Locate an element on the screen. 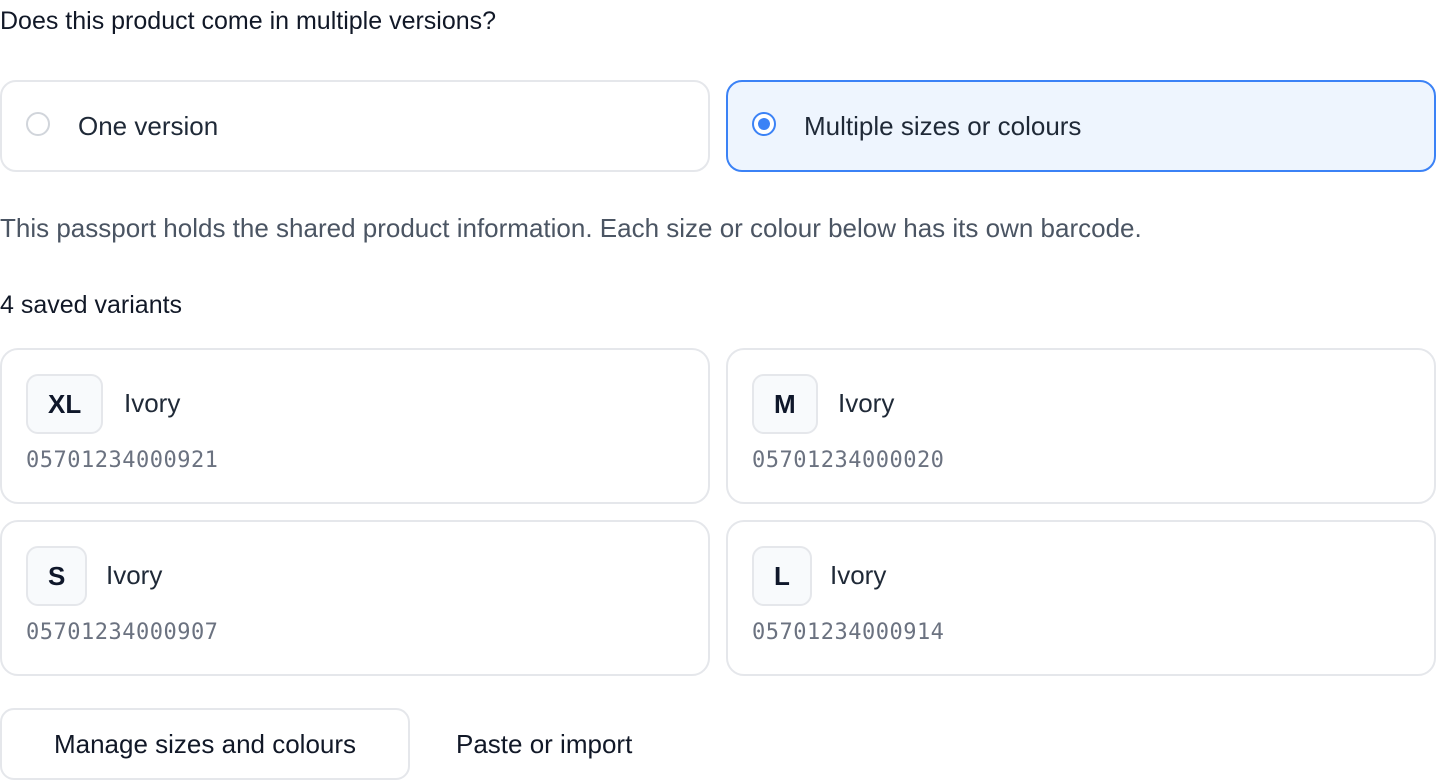 The image size is (1436, 780). option-one-version: One version is located at coordinates (355, 126).